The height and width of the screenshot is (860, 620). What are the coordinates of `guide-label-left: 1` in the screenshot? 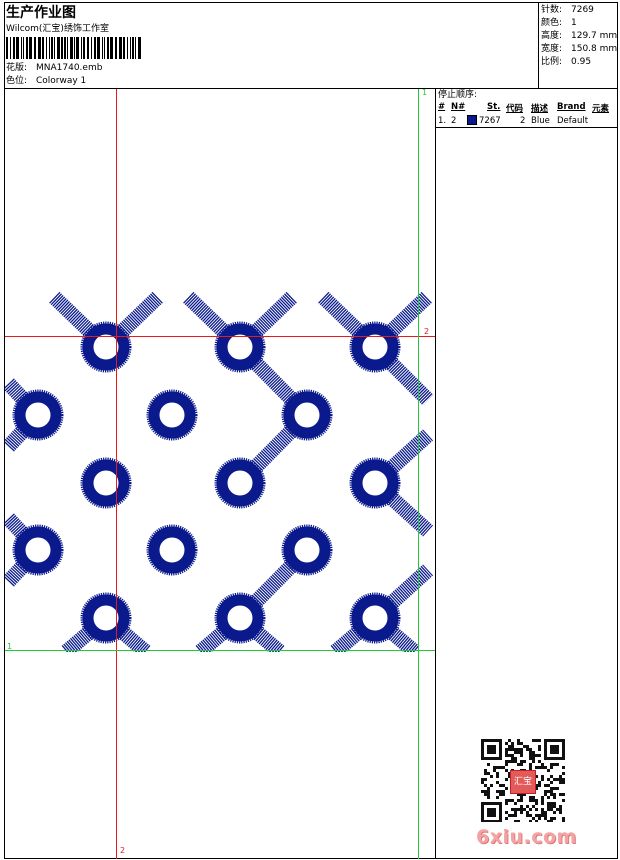 It's located at (10, 646).